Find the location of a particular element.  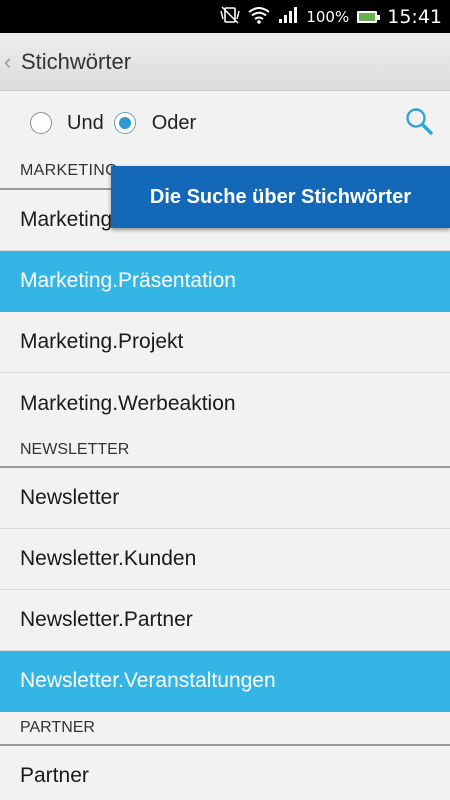

signal-icon is located at coordinates (288, 17).